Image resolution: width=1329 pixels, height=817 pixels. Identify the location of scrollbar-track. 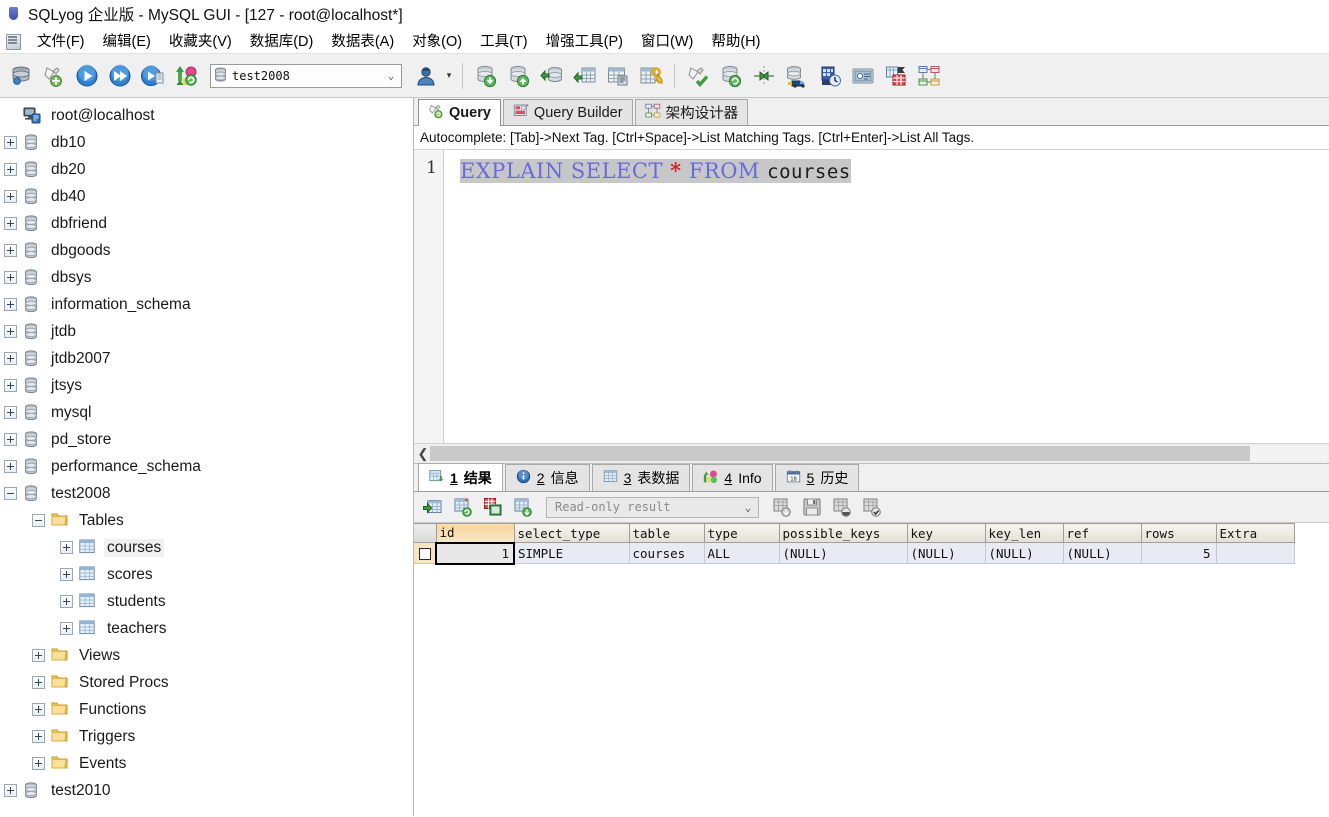
(1288, 453).